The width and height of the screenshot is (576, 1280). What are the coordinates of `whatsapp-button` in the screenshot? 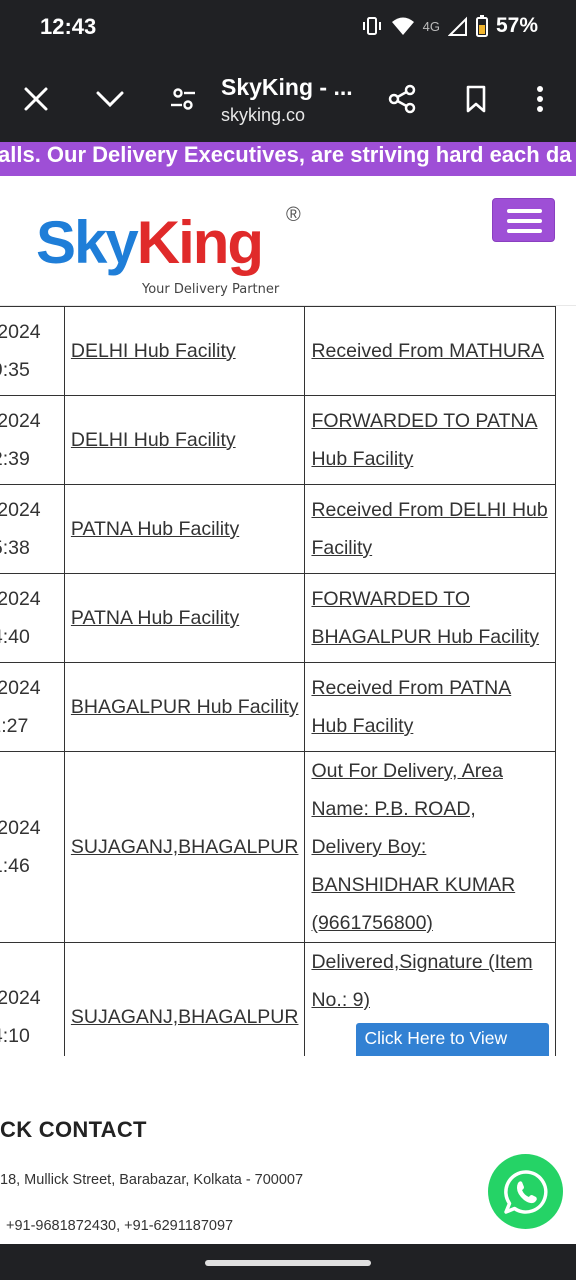 It's located at (525, 1191).